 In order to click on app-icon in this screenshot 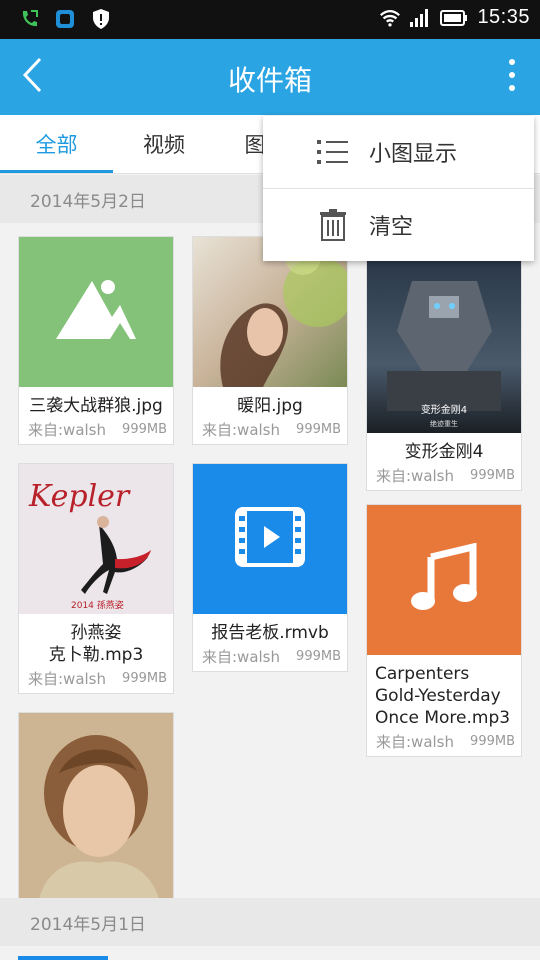, I will do `click(65, 19)`.